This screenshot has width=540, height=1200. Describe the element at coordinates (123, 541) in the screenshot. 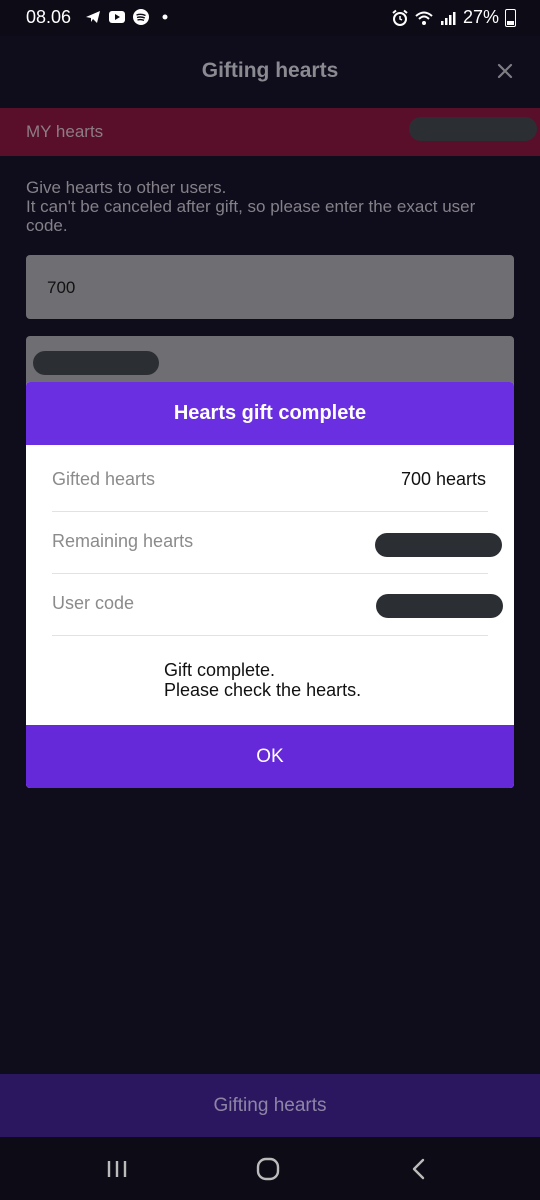

I see `remaining-hearts-label: Remaining hearts` at that location.